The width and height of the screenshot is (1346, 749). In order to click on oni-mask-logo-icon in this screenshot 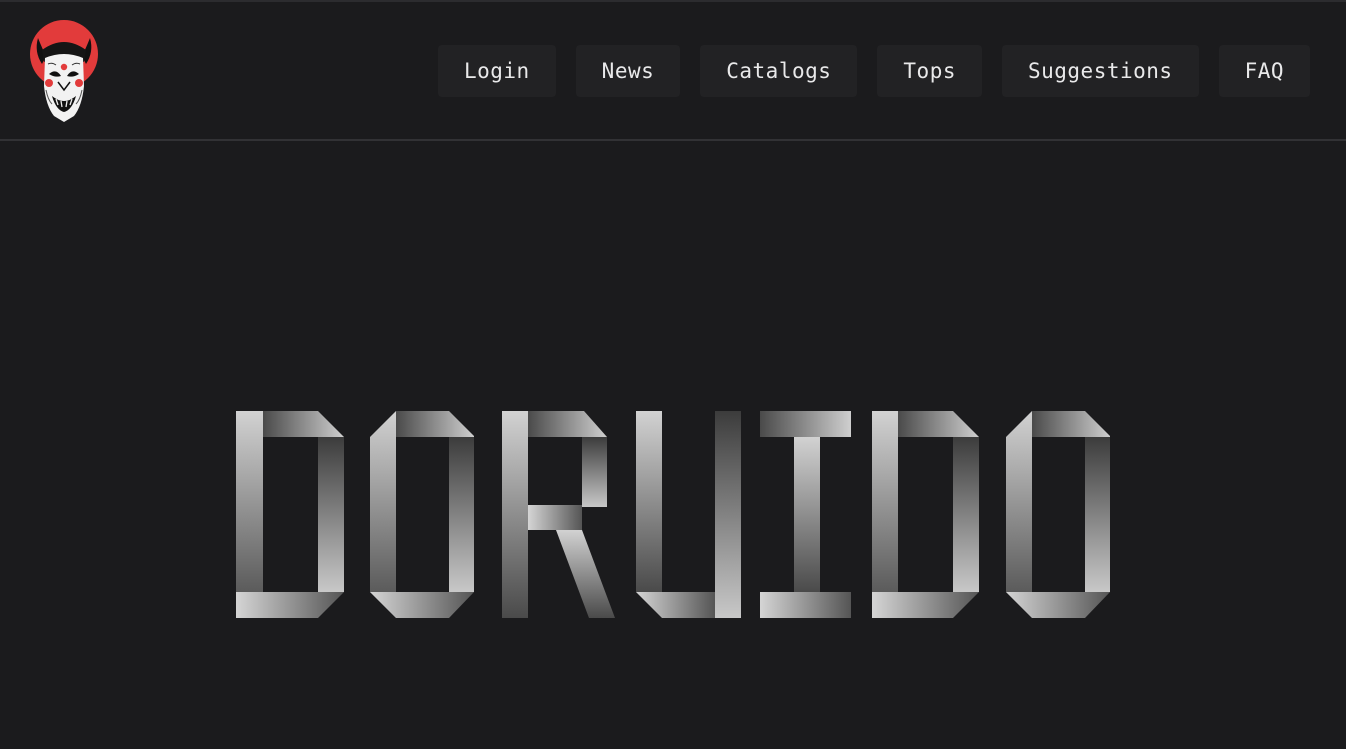, I will do `click(65, 71)`.